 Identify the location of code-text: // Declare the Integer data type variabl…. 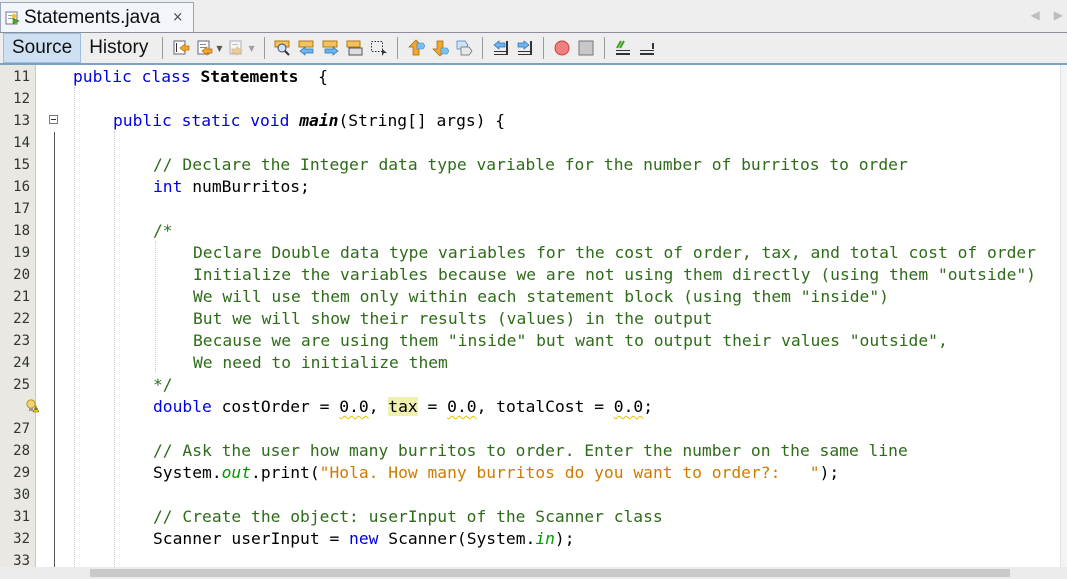
(530, 165).